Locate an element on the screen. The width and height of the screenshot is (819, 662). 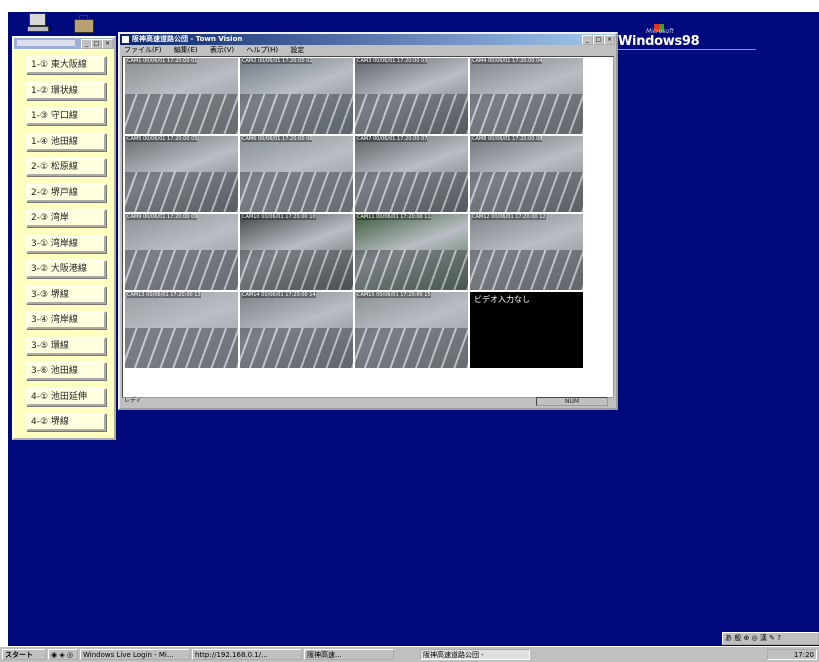
route-button: 1-② 環状線 is located at coordinates (66, 90).